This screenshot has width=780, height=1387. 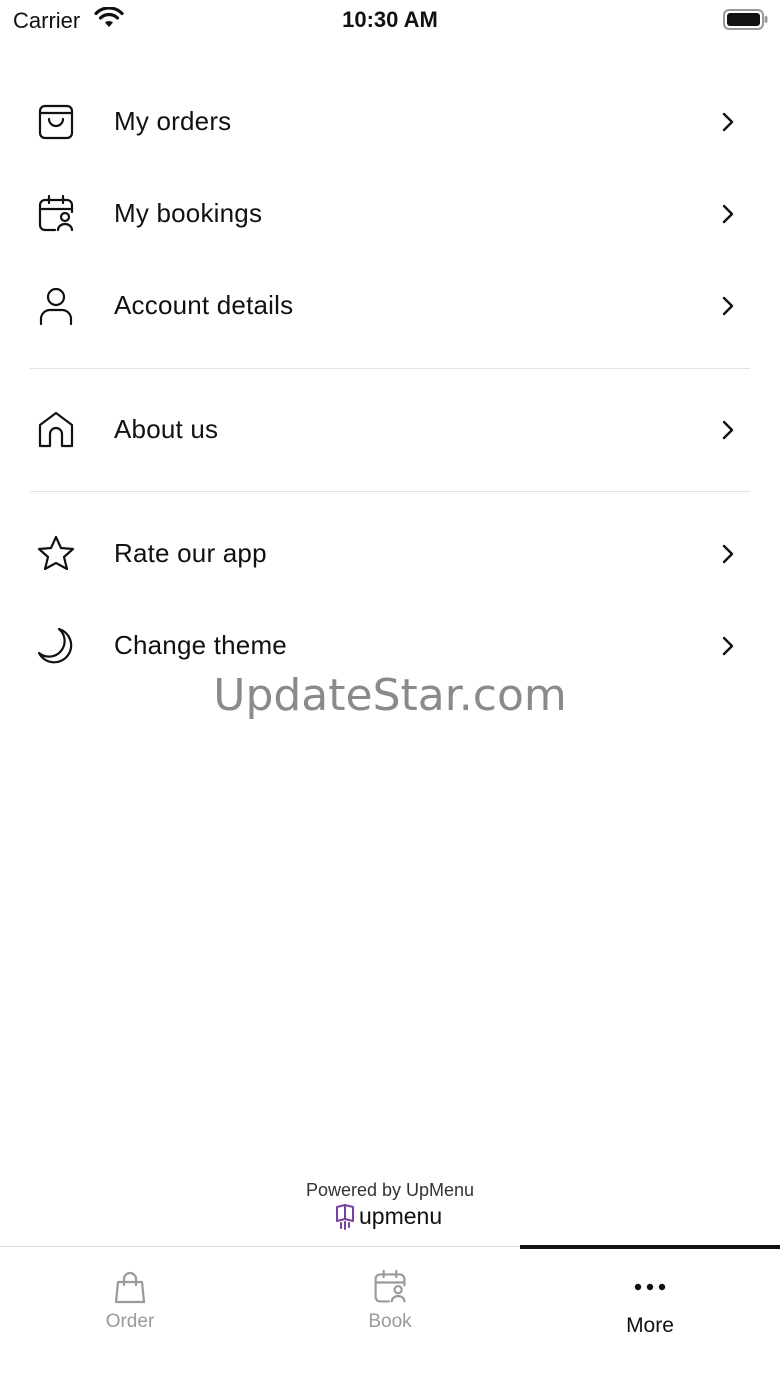 What do you see at coordinates (390, 122) in the screenshot?
I see `menu-item-my-orders: My orders` at bounding box center [390, 122].